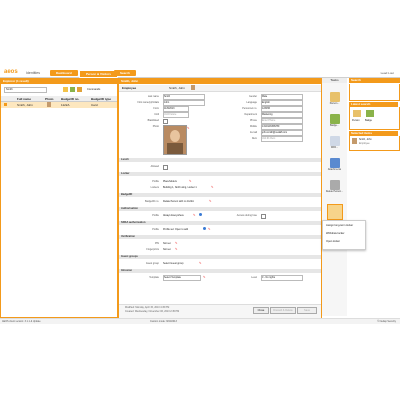  Describe the element at coordinates (370, 113) in the screenshot. I see `recent-badge-icon` at that location.